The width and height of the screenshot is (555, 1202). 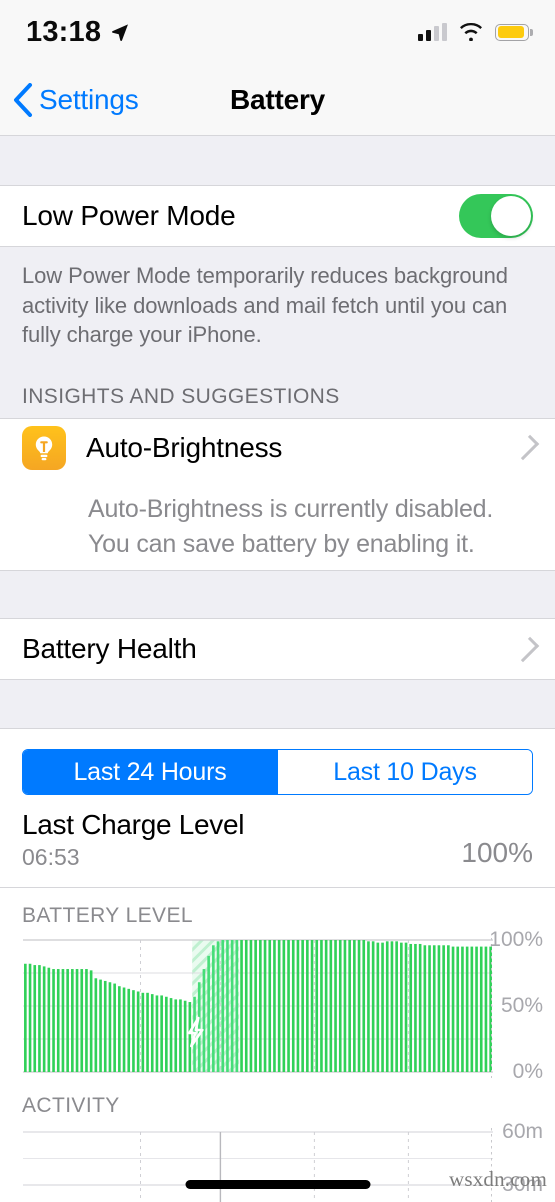 I want to click on last-charge-percent: 100%, so click(x=497, y=852).